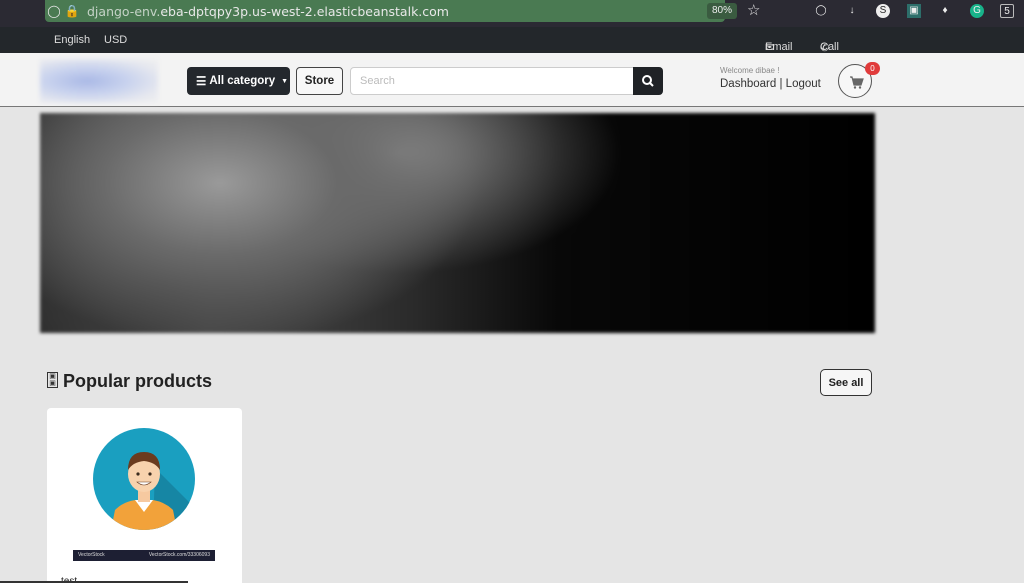 This screenshot has height=583, width=1024. Describe the element at coordinates (750, 70) in the screenshot. I see `welcome-text: Welcome dibae !` at that location.